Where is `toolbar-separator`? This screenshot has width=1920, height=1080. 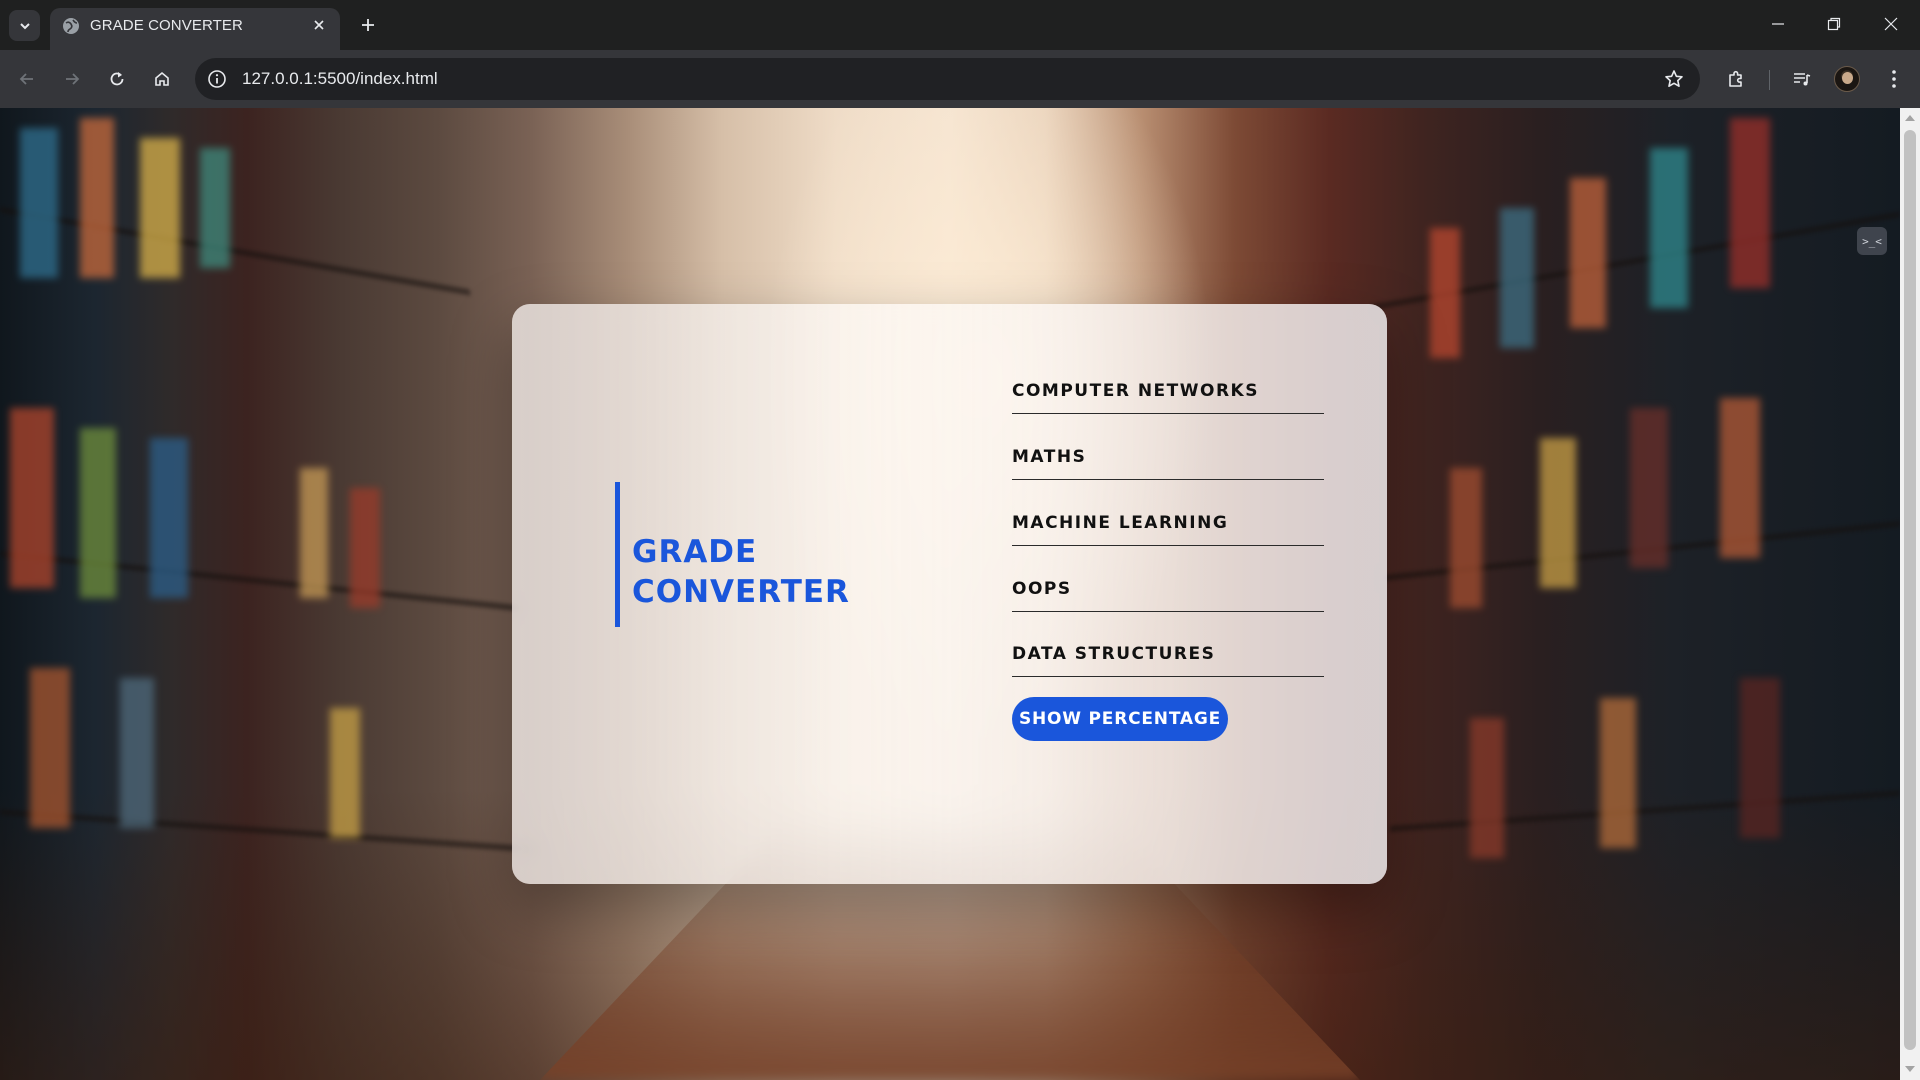
toolbar-separator is located at coordinates (1769, 80).